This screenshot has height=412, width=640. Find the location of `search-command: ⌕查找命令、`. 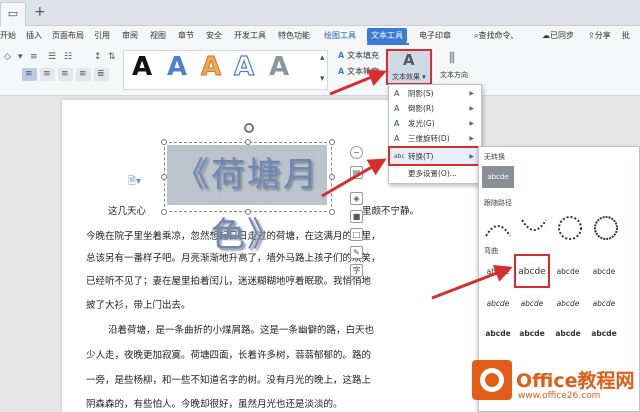

search-command: ⌕查找命令、 is located at coordinates (496, 36).